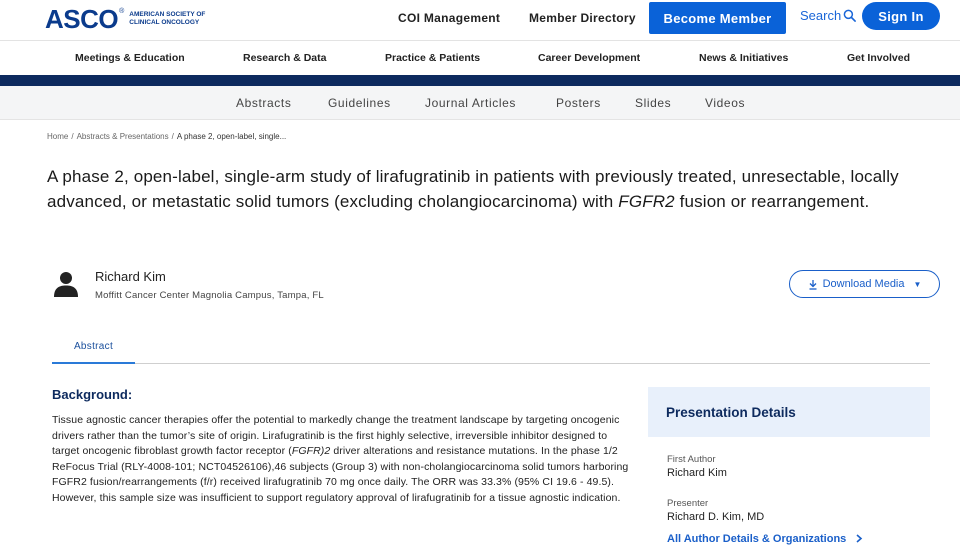  I want to click on subnav-slides: Slides, so click(653, 103).